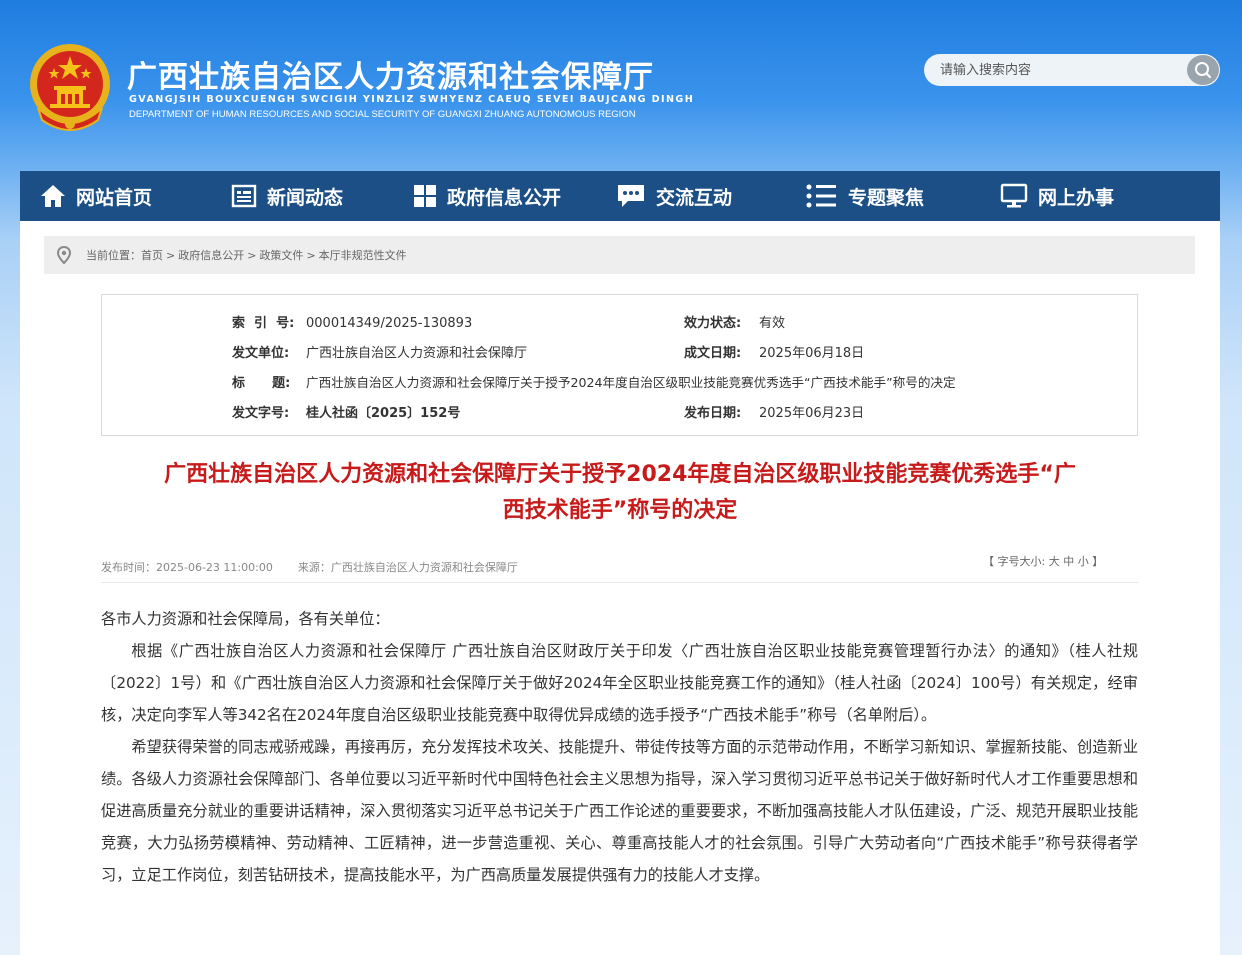 Image resolution: width=1242 pixels, height=955 pixels. I want to click on meta-title-label: 标 题:, so click(261, 383).